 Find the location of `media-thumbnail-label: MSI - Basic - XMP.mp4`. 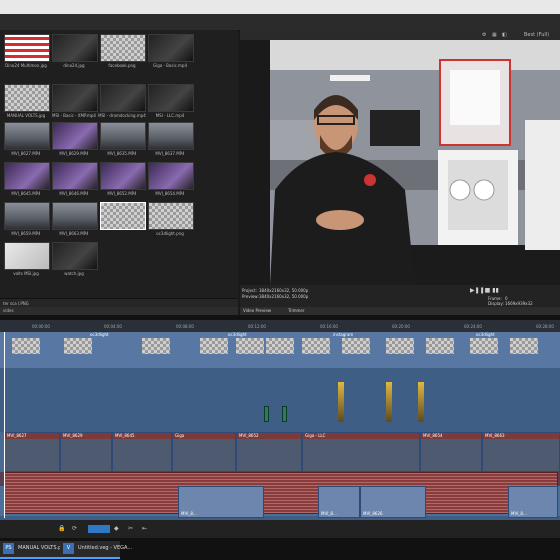

media-thumbnail-label: MSI - Basic - XMP.mp4 is located at coordinates (74, 115).